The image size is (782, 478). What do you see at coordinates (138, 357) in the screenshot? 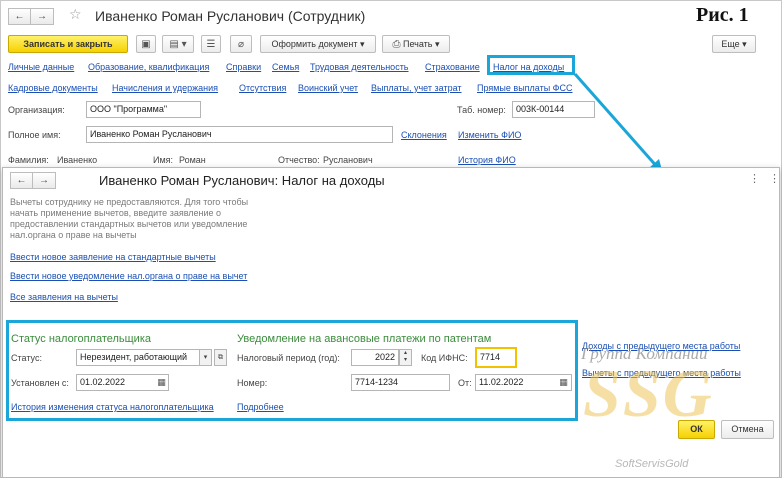
I see `status-field: Нерезидент, работающий` at bounding box center [138, 357].